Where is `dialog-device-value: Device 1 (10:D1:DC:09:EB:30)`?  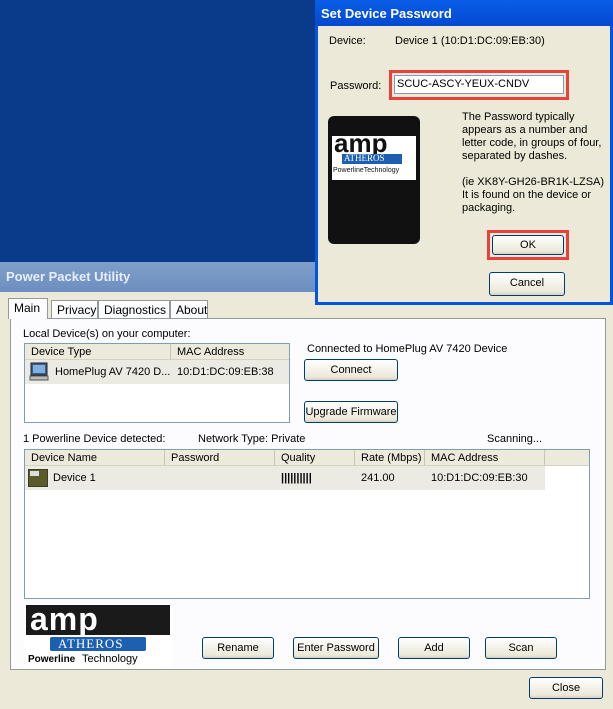 dialog-device-value: Device 1 (10:D1:DC:09:EB:30) is located at coordinates (470, 41).